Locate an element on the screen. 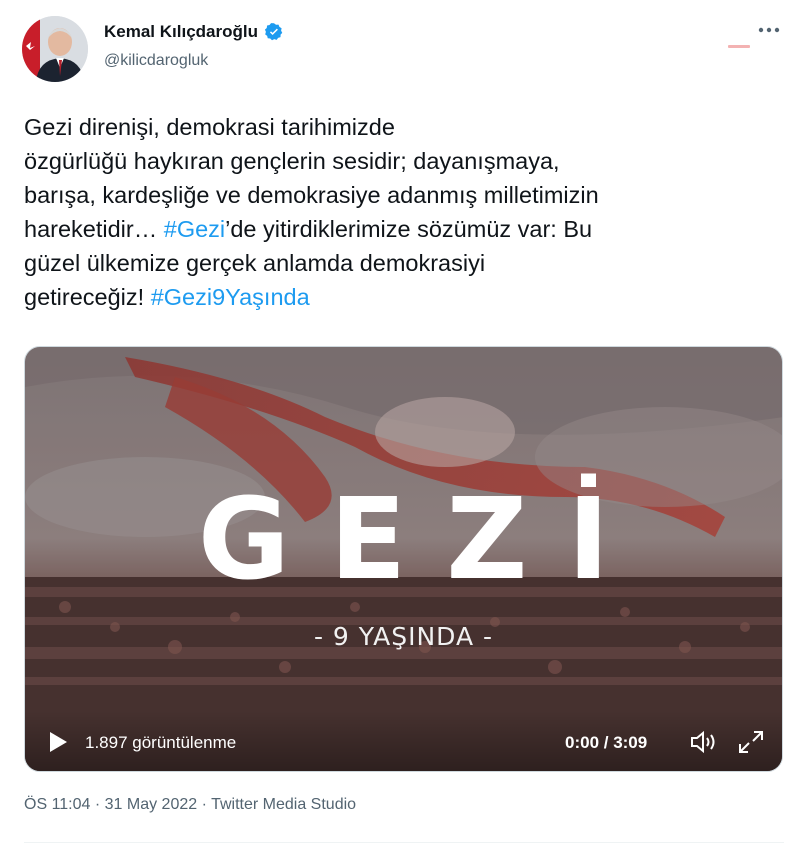 The width and height of the screenshot is (800, 852). text-segment: Gezi direnişi, demokrasi tarihimizde is located at coordinates (209, 127).